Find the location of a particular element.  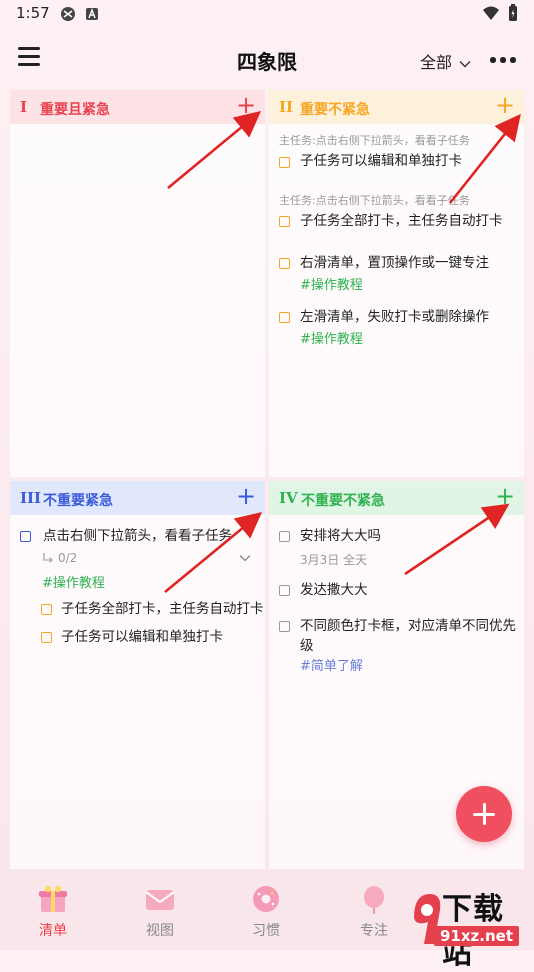

site-watermark: 下载站 91xz.net is located at coordinates (472, 927).